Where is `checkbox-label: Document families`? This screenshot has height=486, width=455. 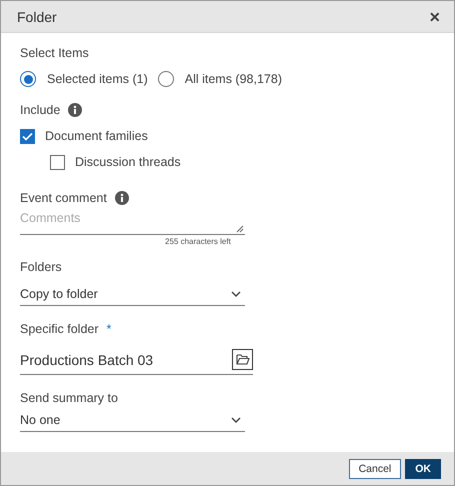 checkbox-label: Document families is located at coordinates (96, 136).